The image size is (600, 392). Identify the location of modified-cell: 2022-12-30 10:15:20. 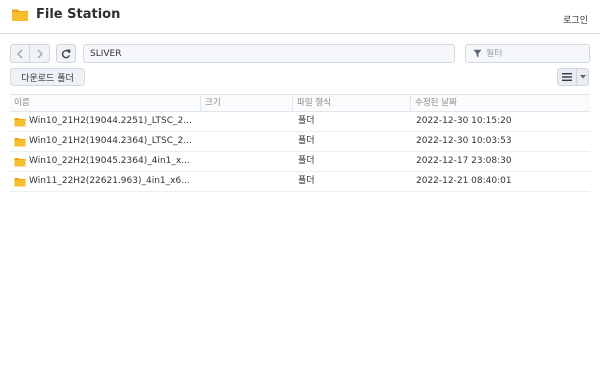
(464, 121).